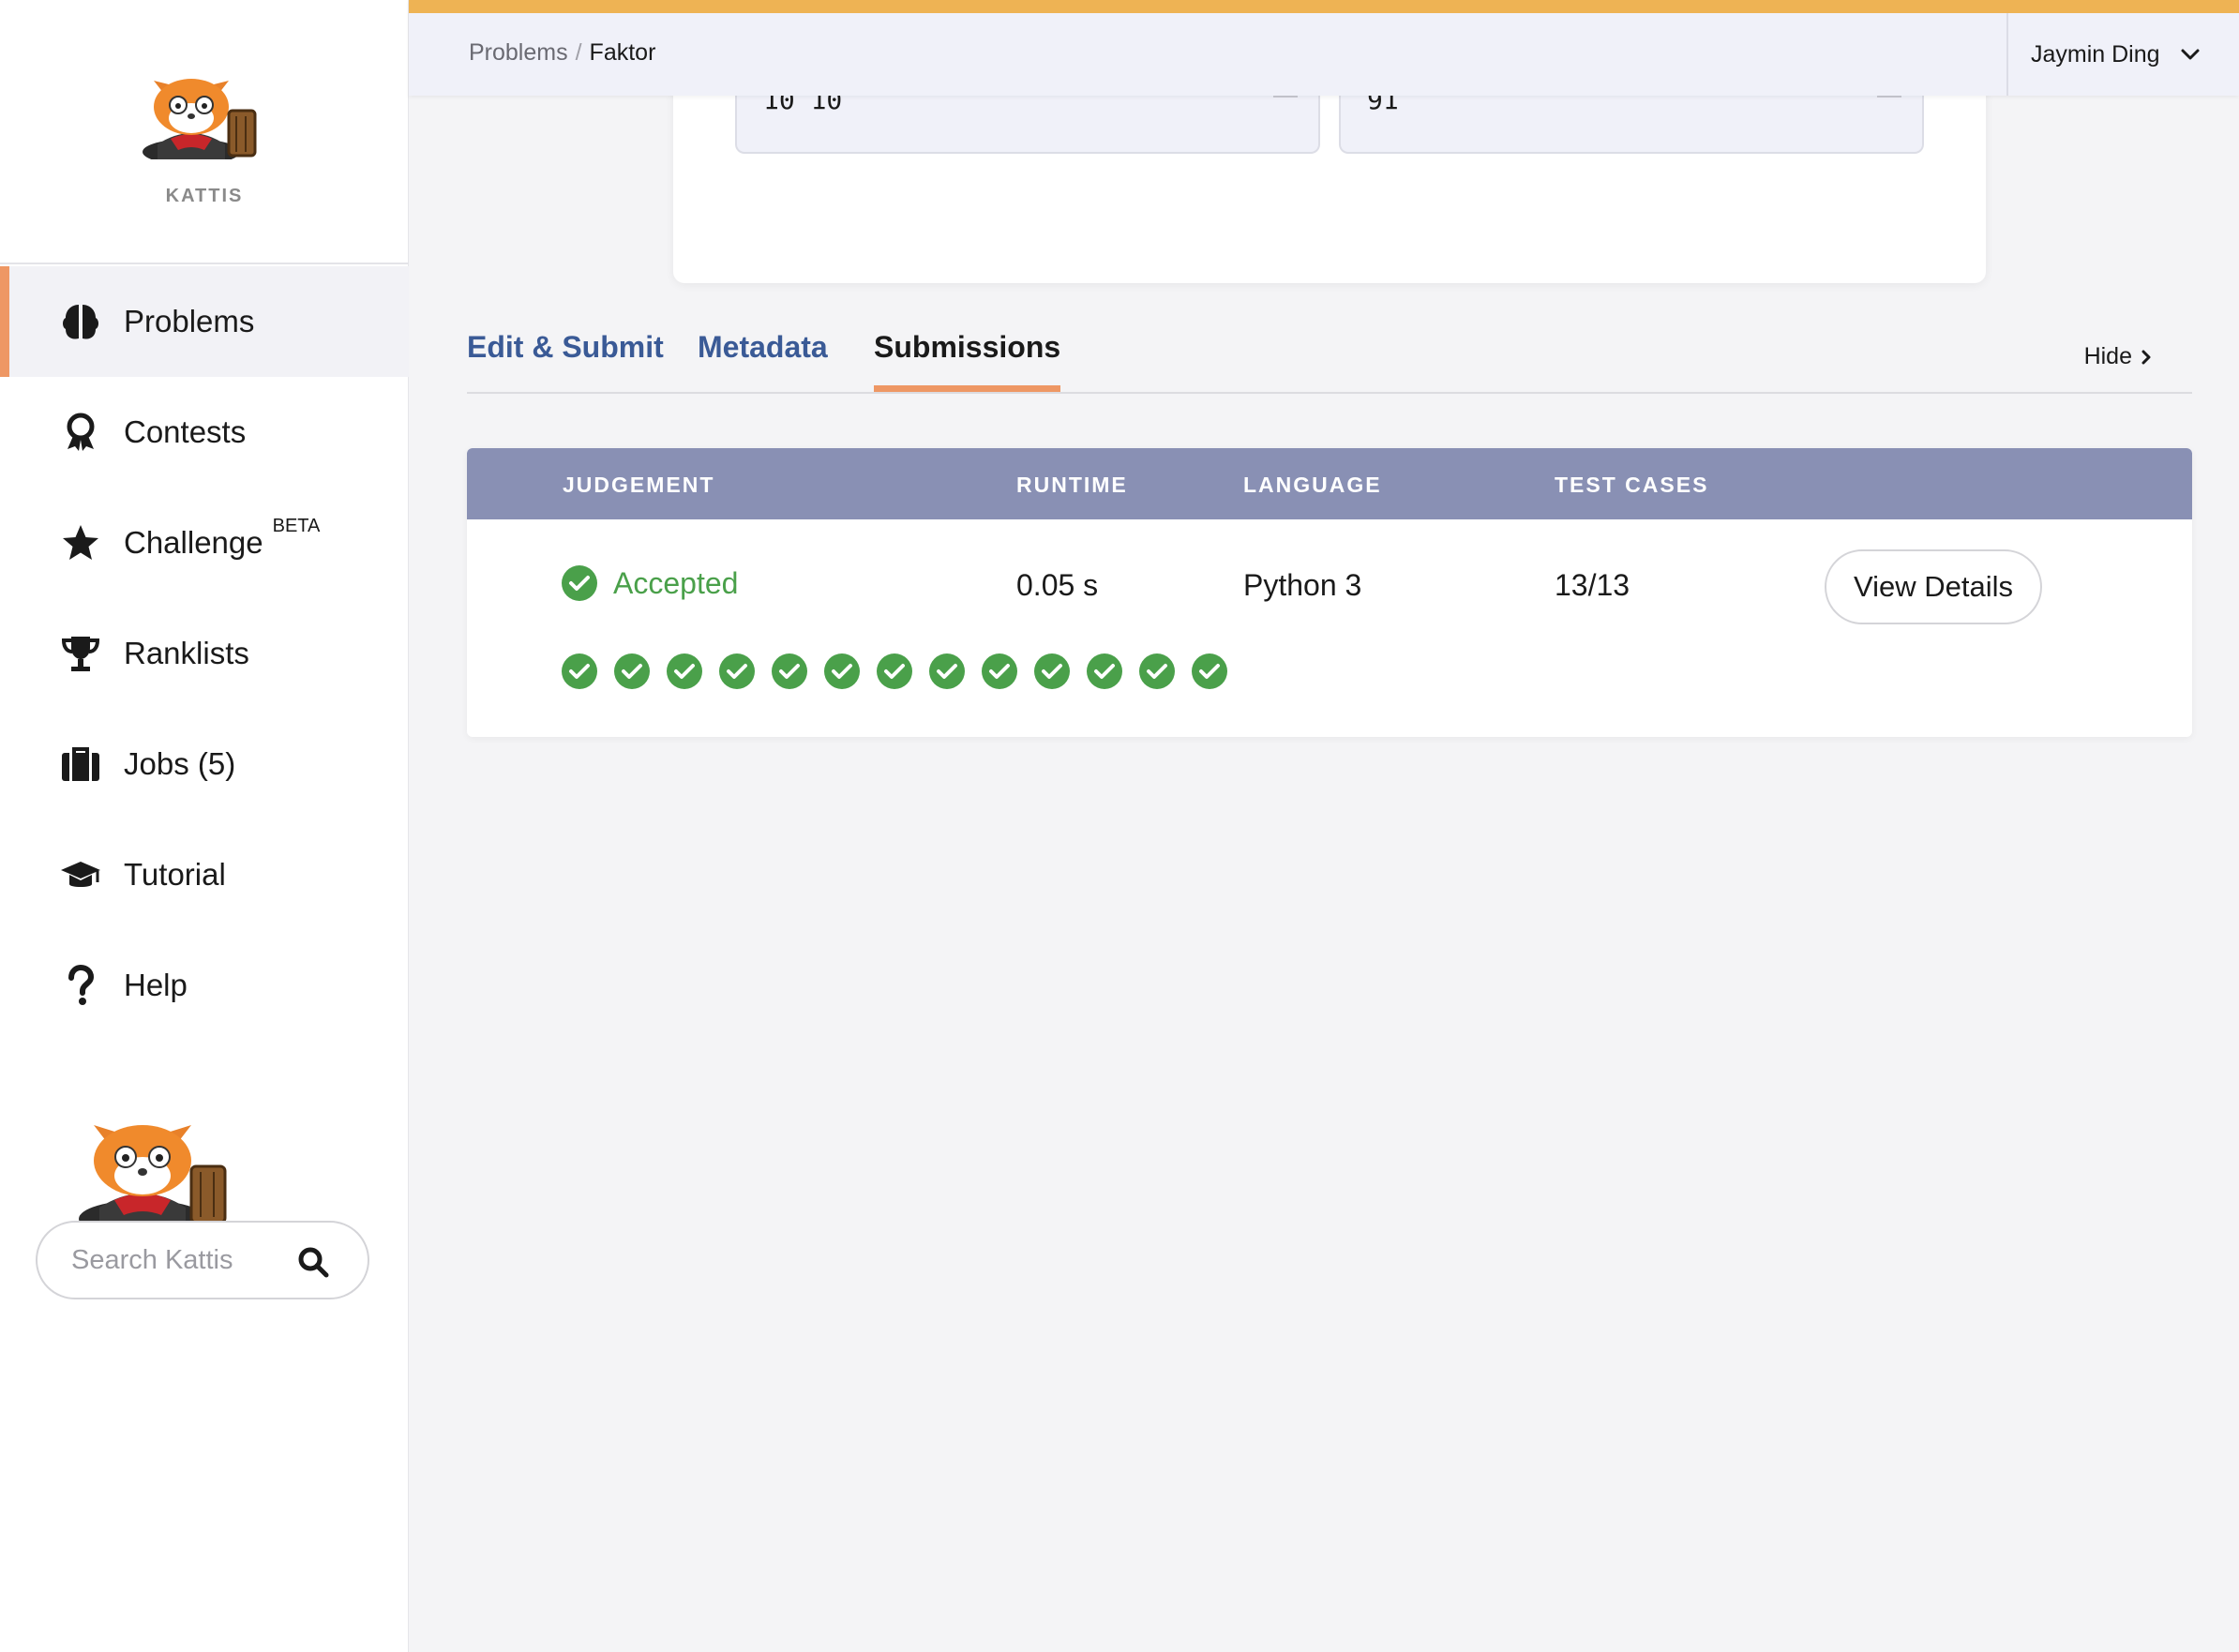 This screenshot has width=2239, height=1652. What do you see at coordinates (193, 542) in the screenshot?
I see `nav-label: Challenge` at bounding box center [193, 542].